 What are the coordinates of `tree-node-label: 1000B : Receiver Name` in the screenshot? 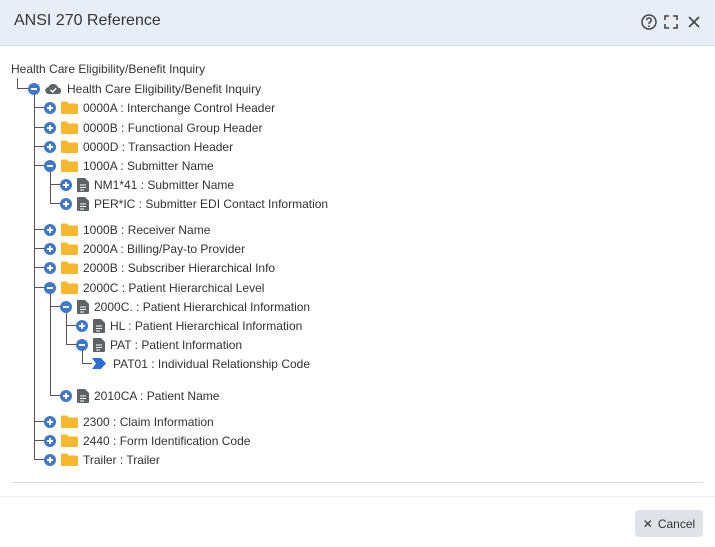 It's located at (147, 229).